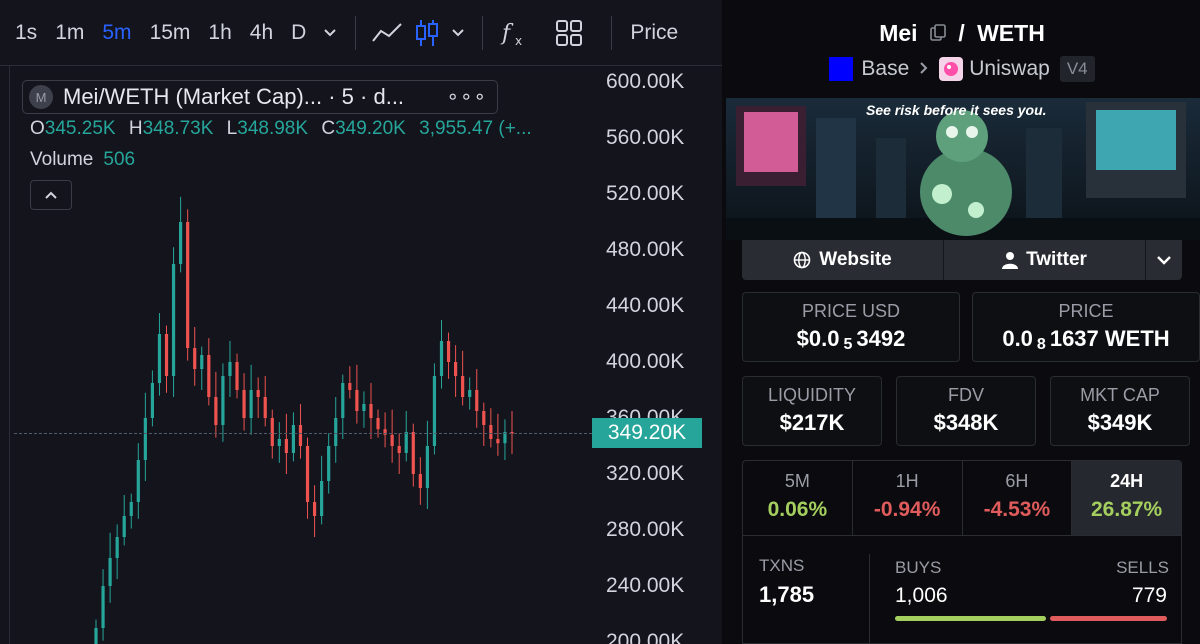 The height and width of the screenshot is (644, 1200). What do you see at coordinates (645, 529) in the screenshot?
I see `y-tick-label: 280.00K` at bounding box center [645, 529].